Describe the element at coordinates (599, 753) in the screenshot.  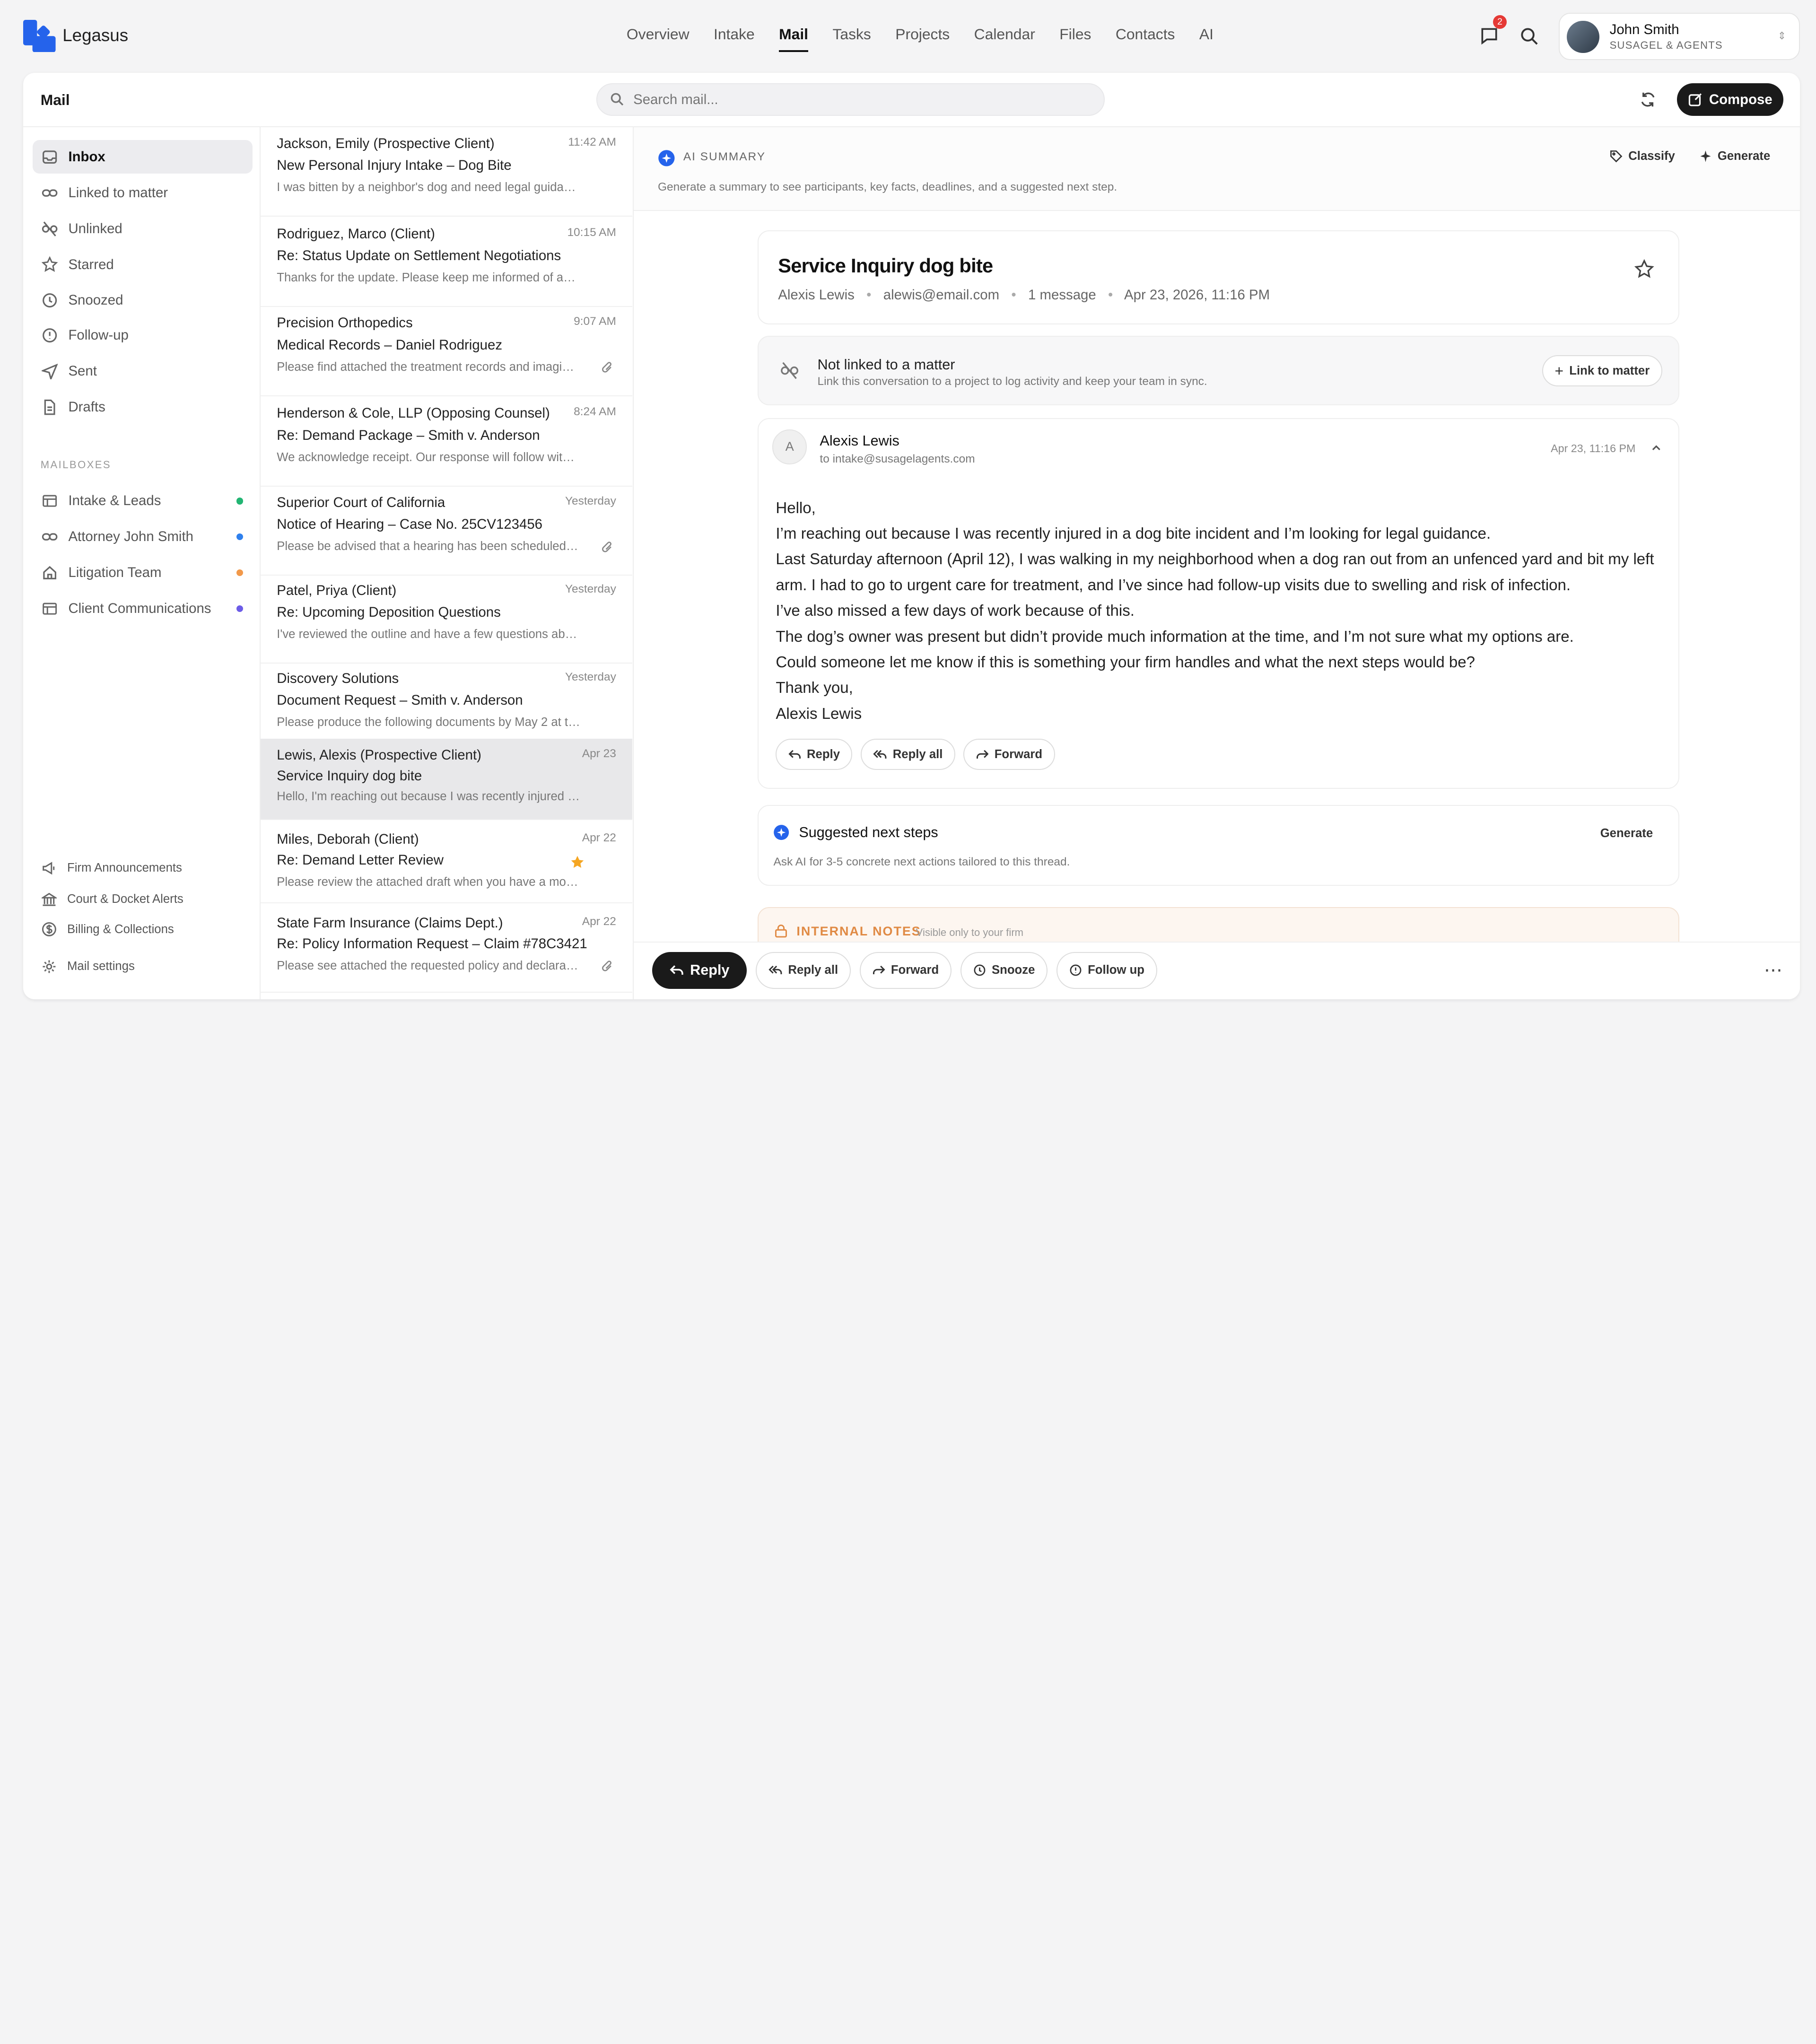
I see `thread-time: Apr 23` at that location.